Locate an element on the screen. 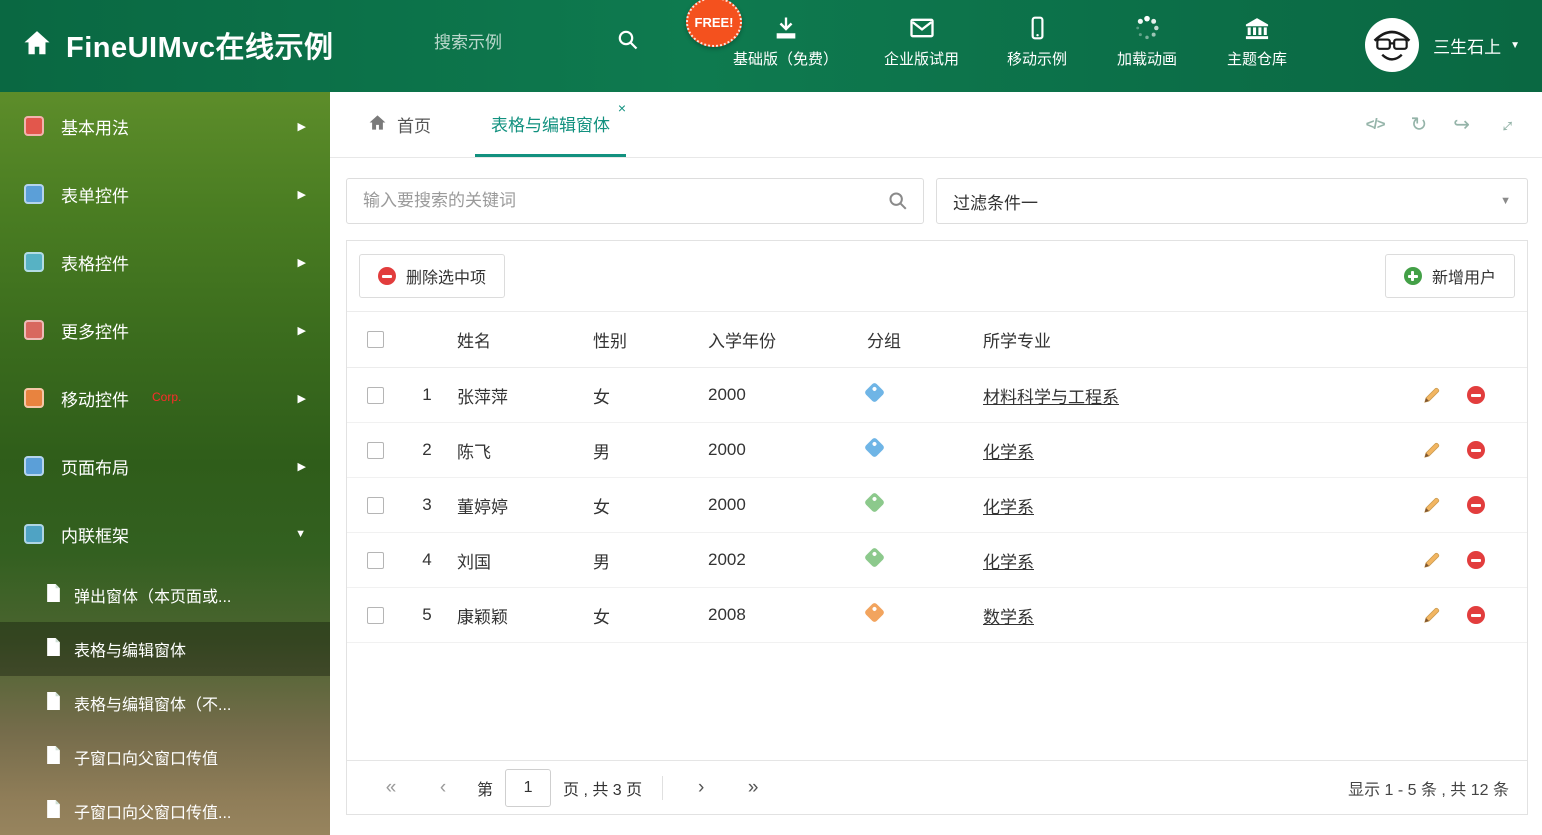  page-prefix: 第 is located at coordinates (485, 790).